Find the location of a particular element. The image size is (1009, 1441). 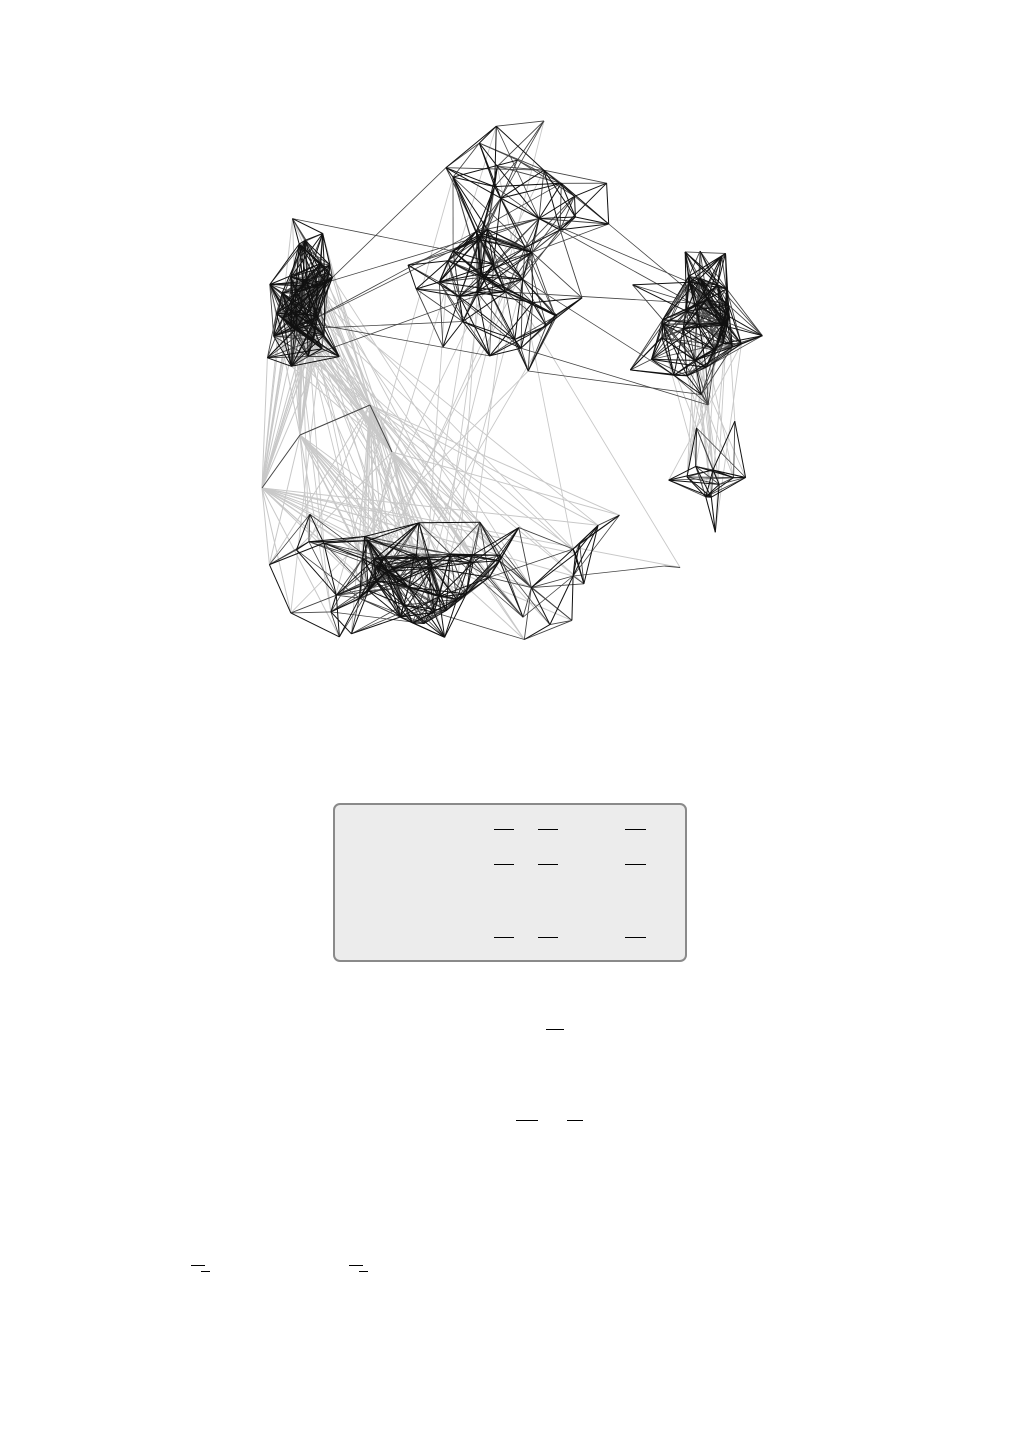

summary-box is located at coordinates (510, 882).